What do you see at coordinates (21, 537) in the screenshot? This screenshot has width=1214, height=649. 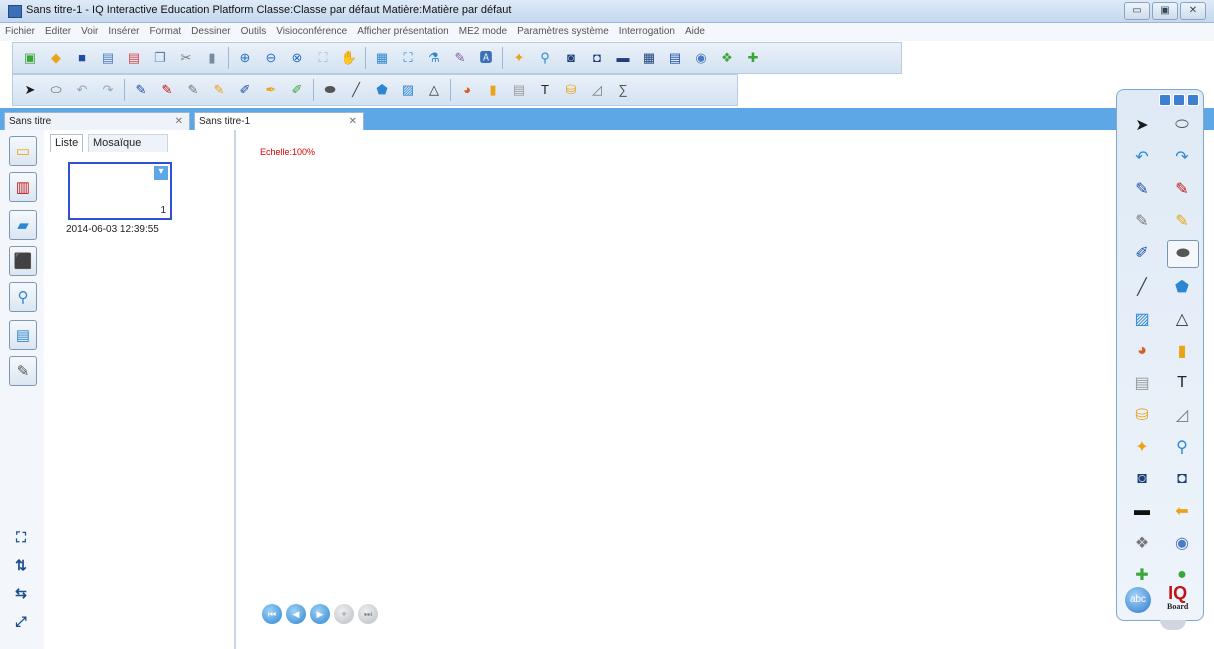 I see `fullscreen-panel-icon: ⛶` at bounding box center [21, 537].